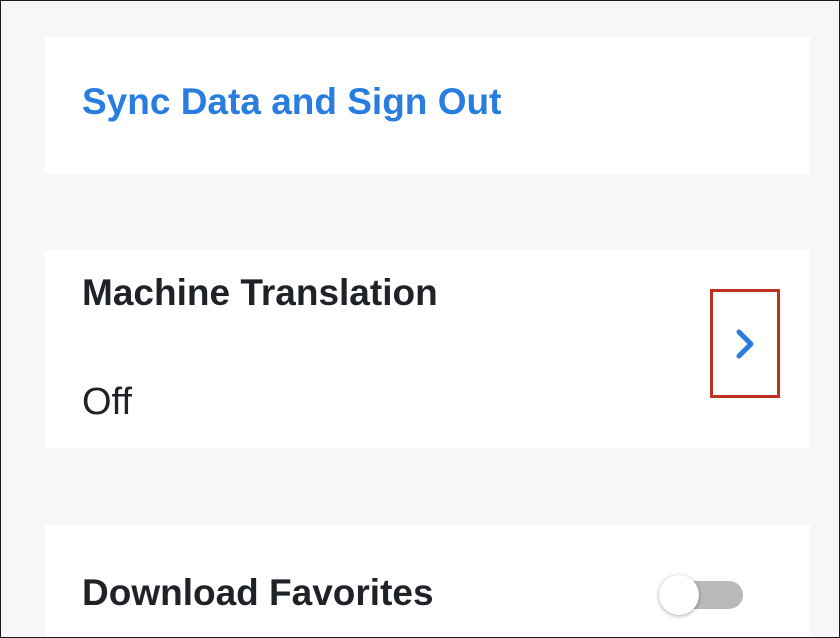  I want to click on machine-translation-chevron-button, so click(745, 343).